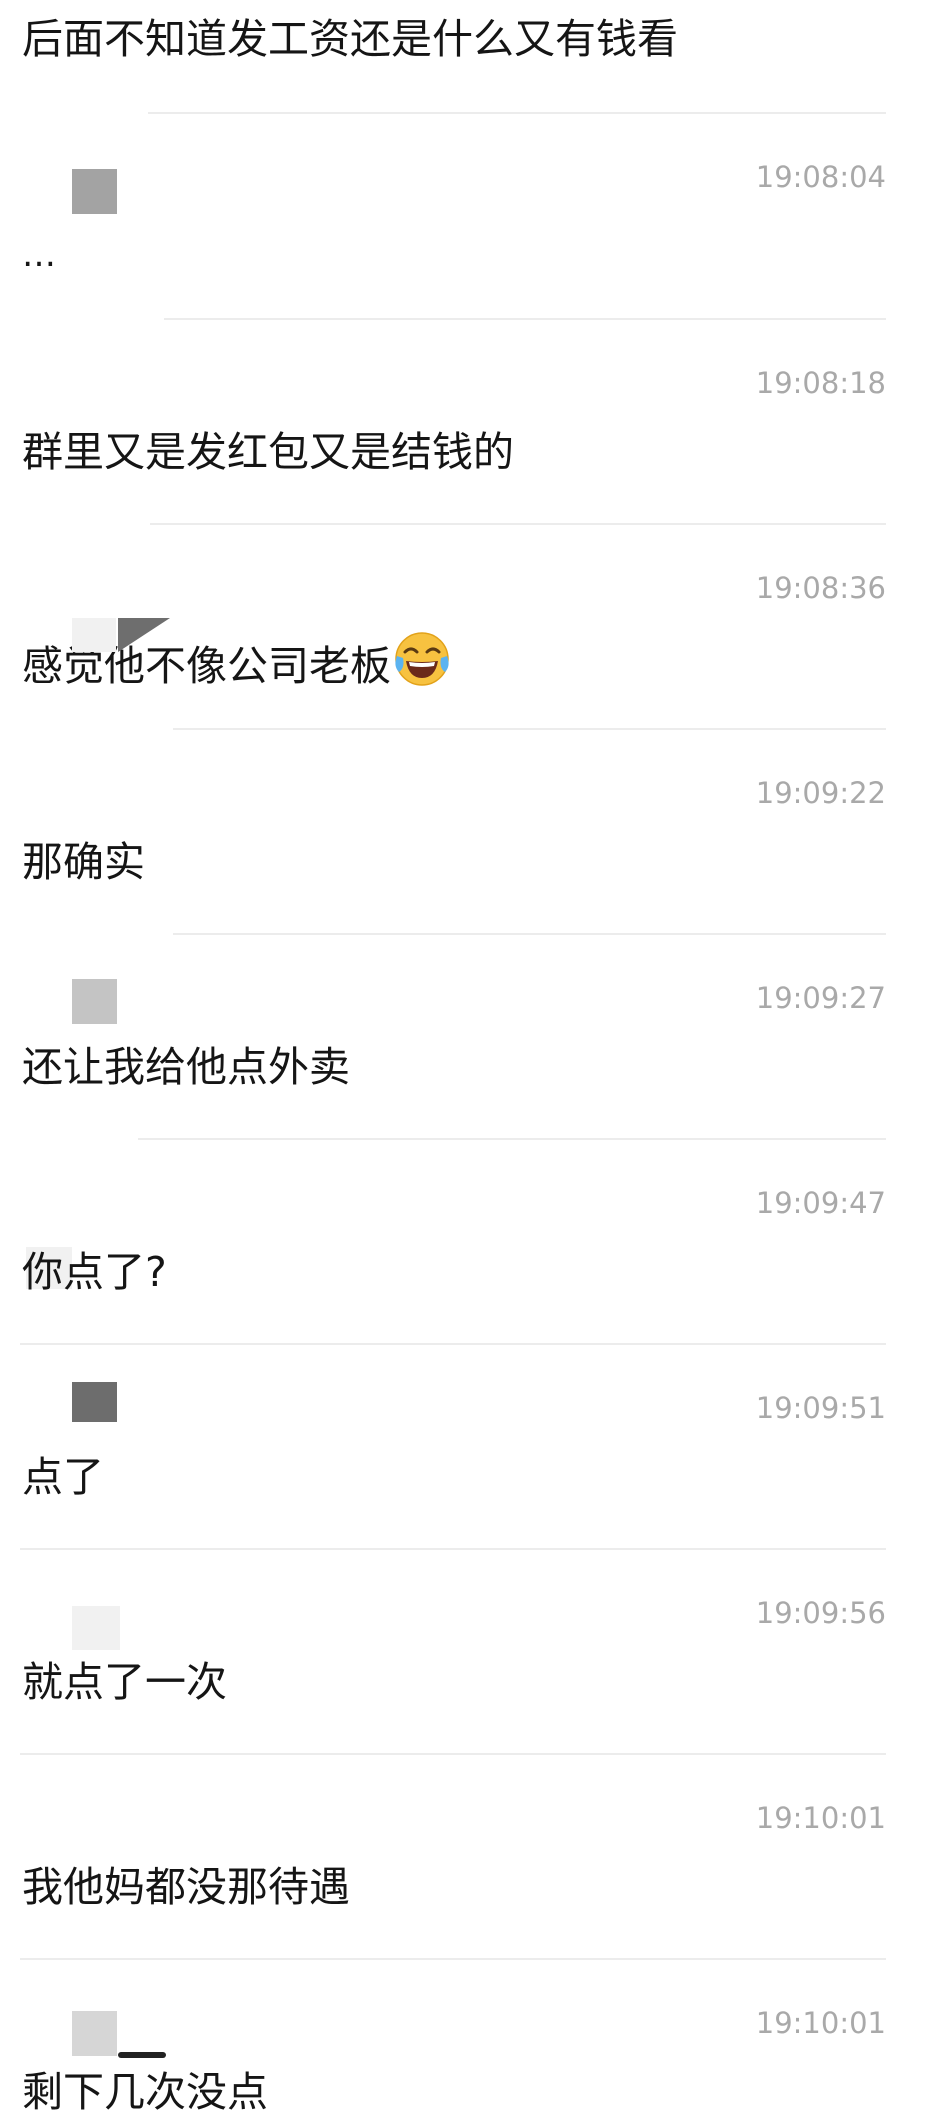 The width and height of the screenshot is (930, 2123). I want to click on message-text: 我他妈都没那待遇, so click(186, 1887).